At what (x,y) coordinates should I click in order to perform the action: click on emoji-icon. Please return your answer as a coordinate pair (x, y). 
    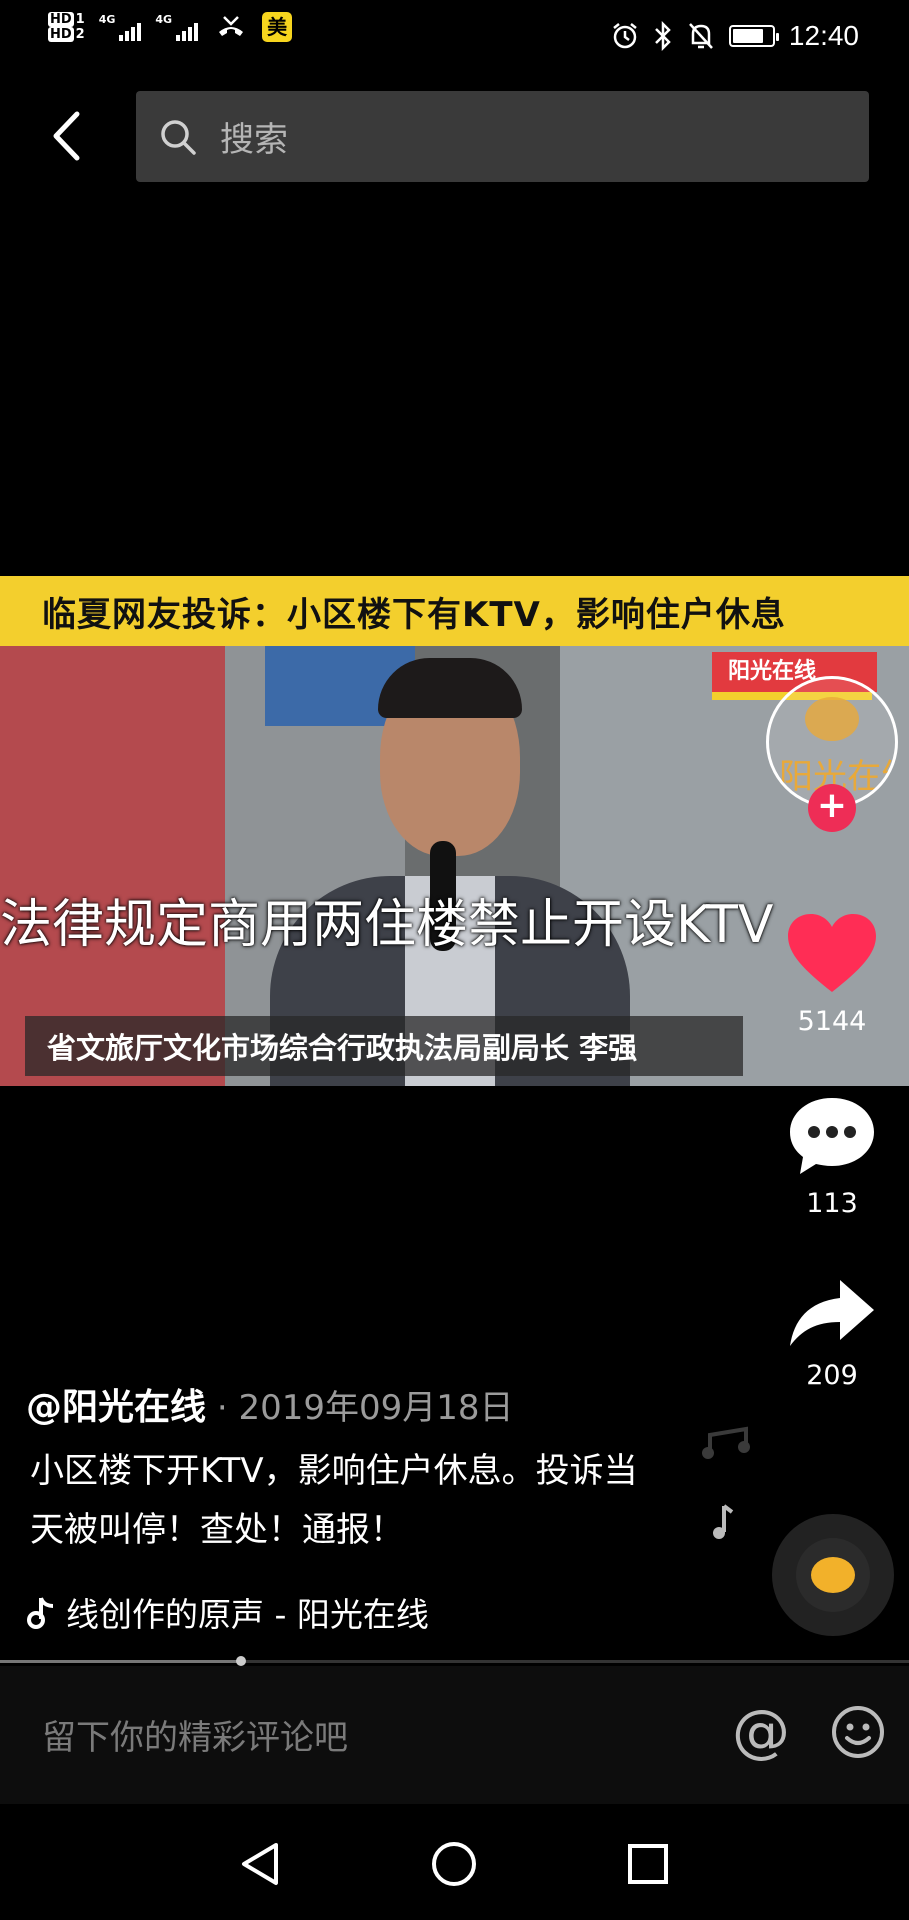
    Looking at the image, I should click on (858, 1732).